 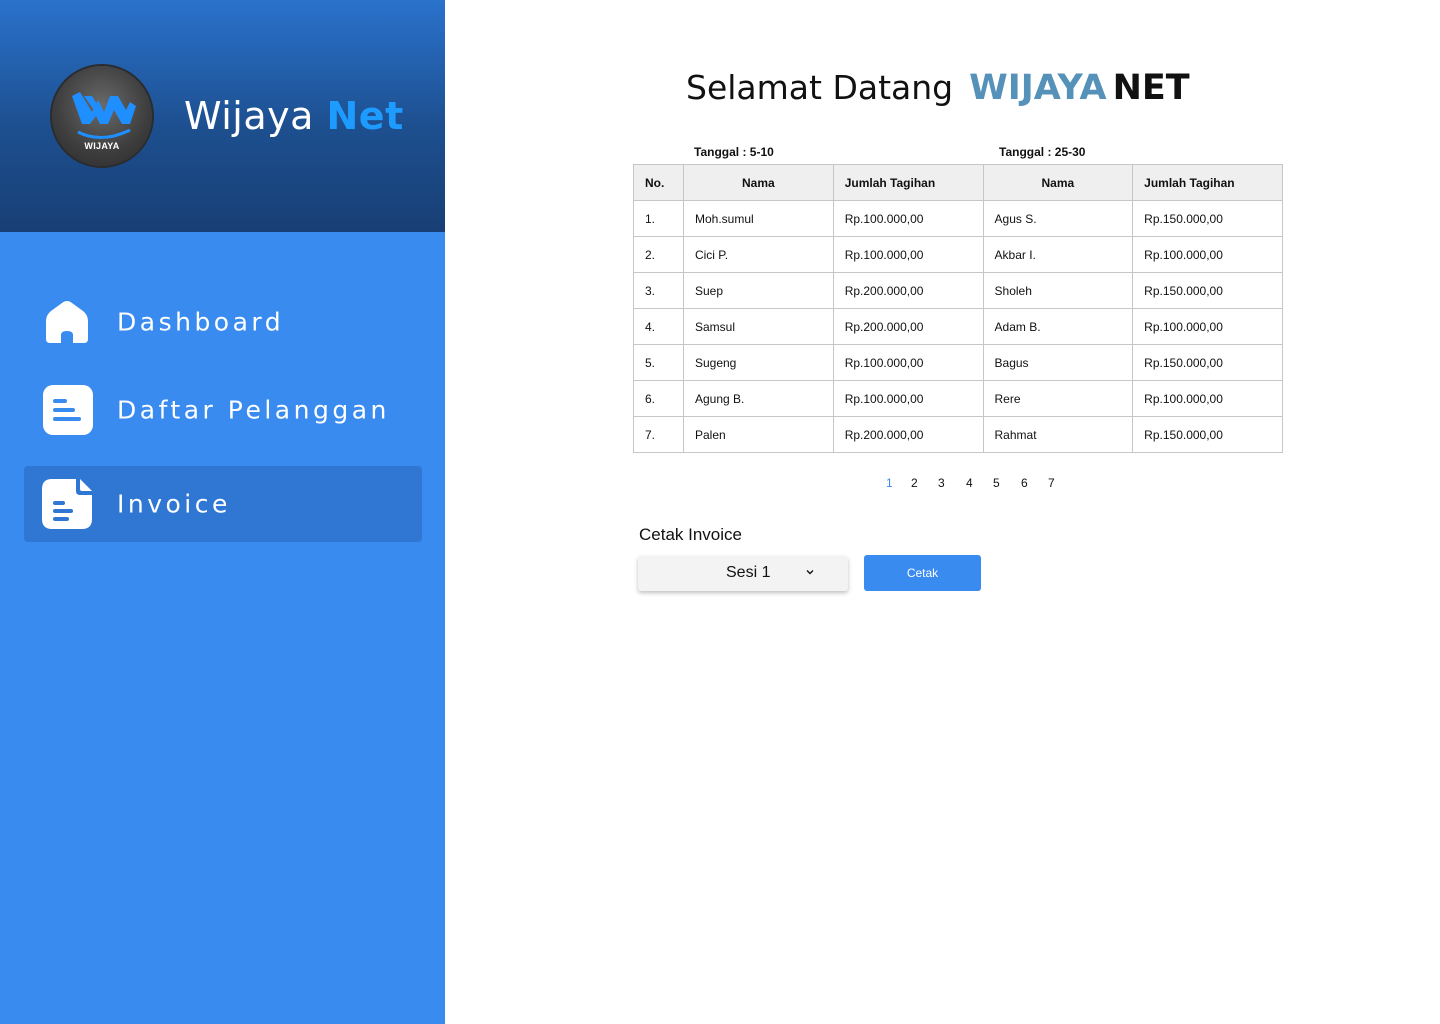 What do you see at coordinates (658, 254) in the screenshot?
I see `cell-no: 2.` at bounding box center [658, 254].